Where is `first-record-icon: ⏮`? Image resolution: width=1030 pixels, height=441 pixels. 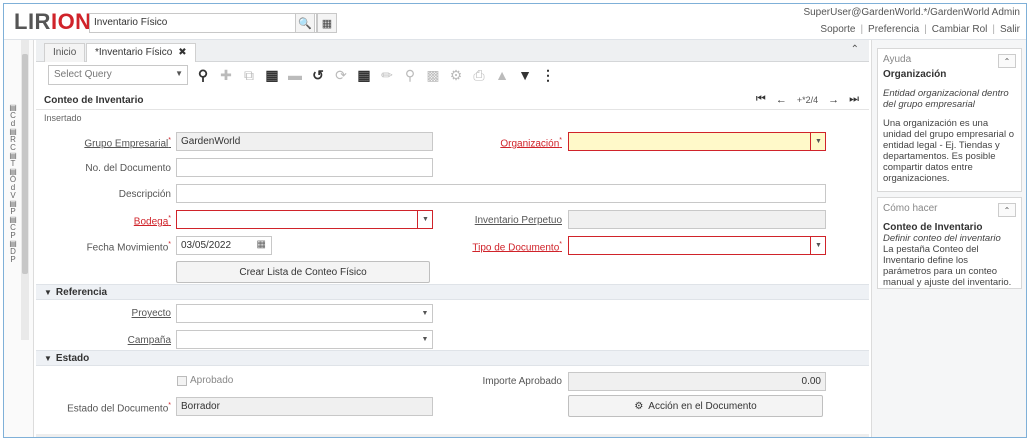
first-record-icon: ⏮ is located at coordinates (761, 99).